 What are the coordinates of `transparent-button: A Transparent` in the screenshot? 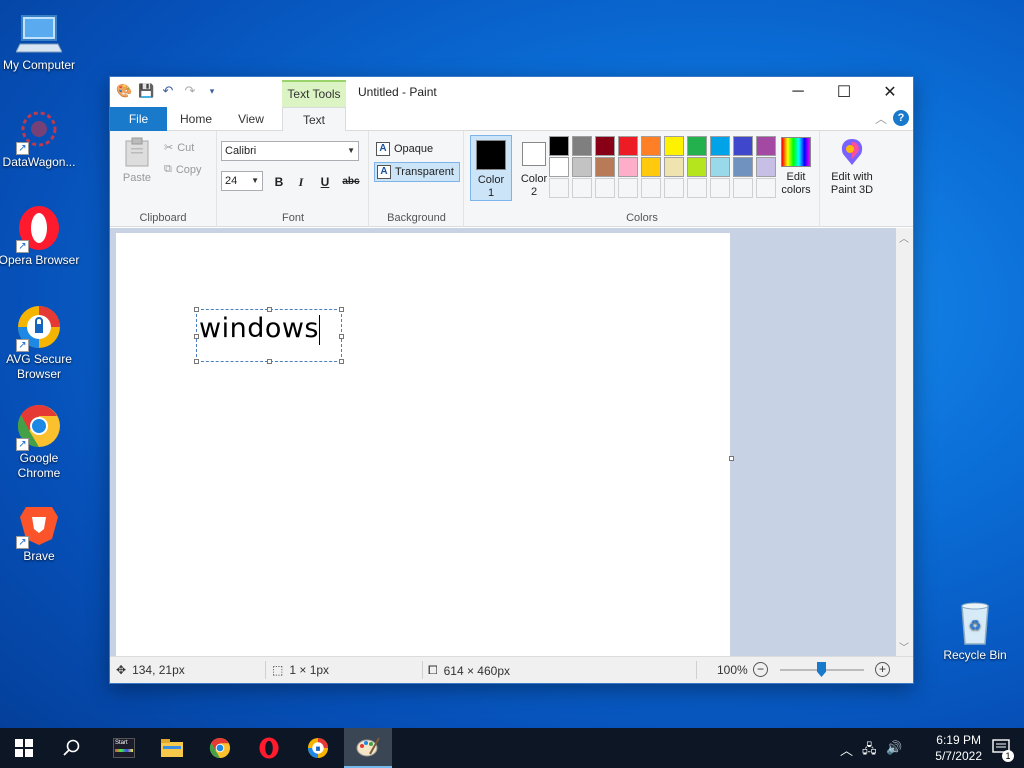 It's located at (417, 172).